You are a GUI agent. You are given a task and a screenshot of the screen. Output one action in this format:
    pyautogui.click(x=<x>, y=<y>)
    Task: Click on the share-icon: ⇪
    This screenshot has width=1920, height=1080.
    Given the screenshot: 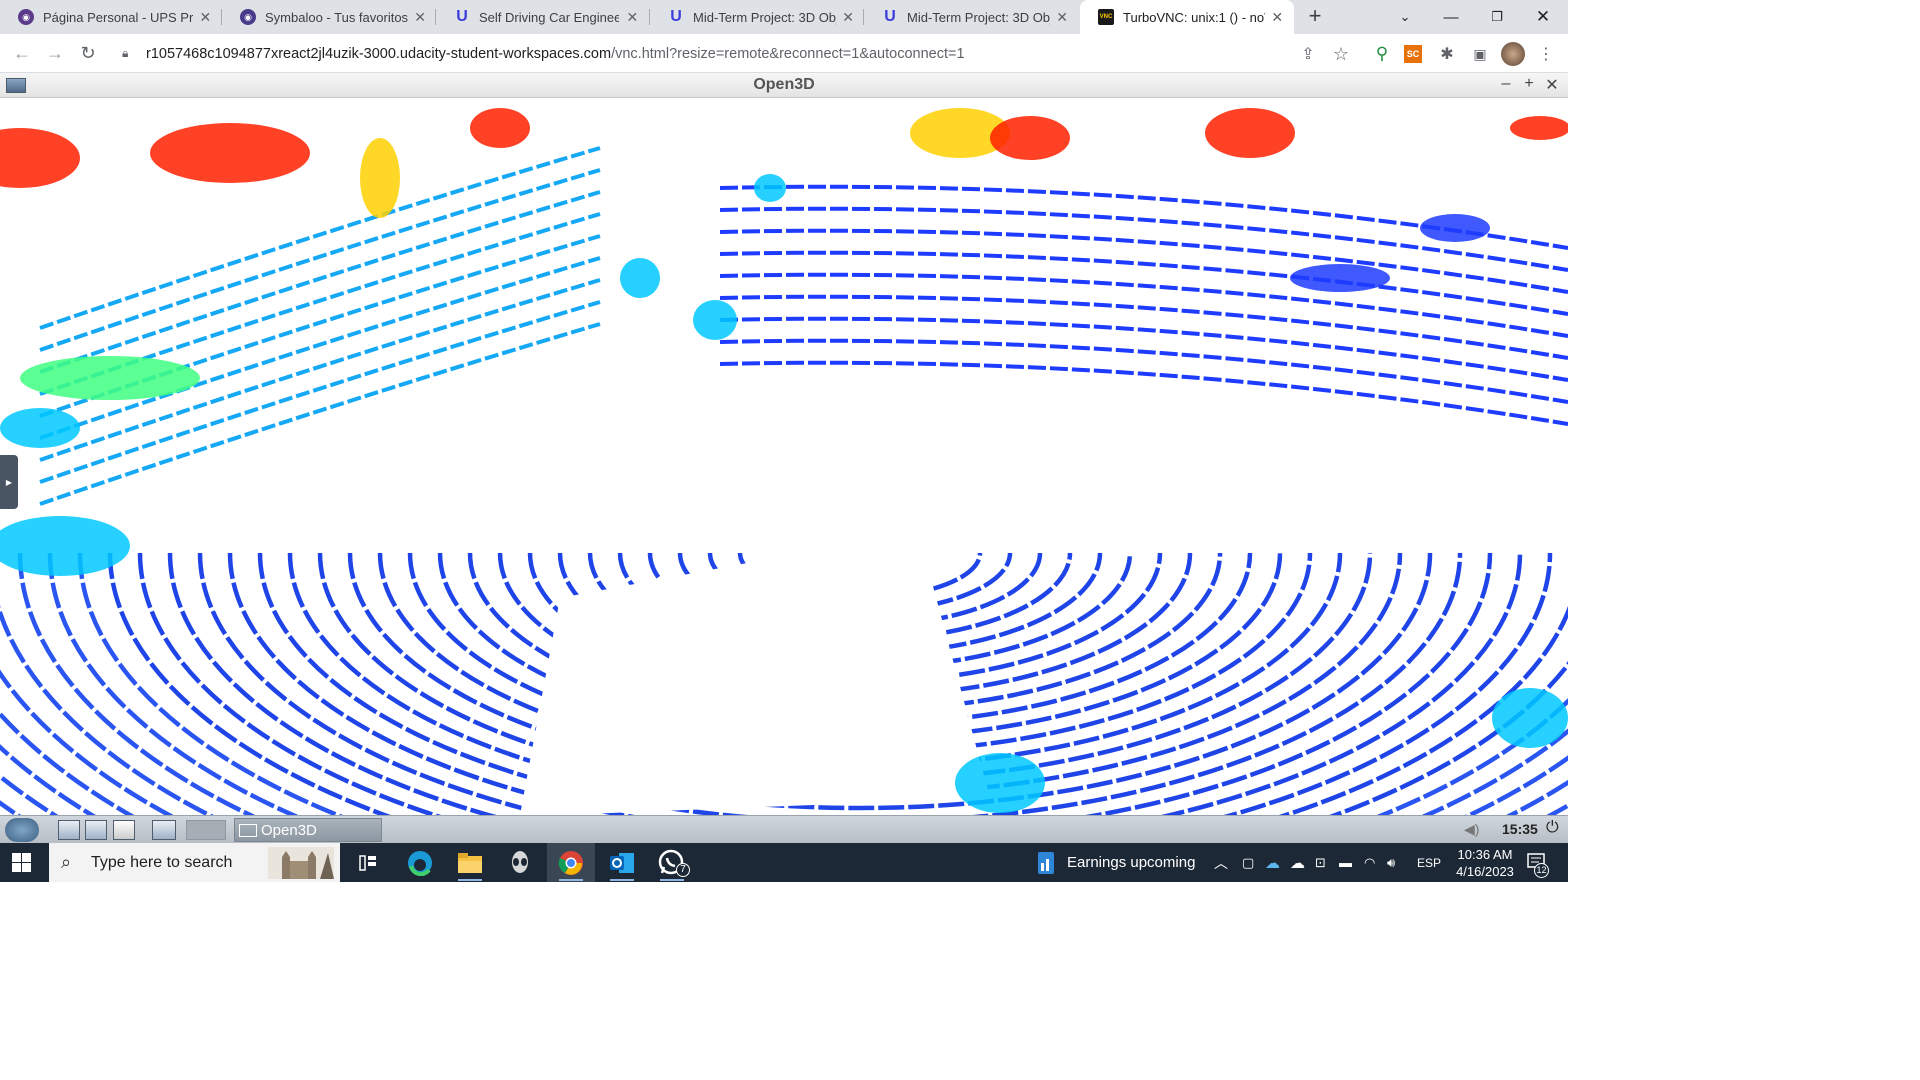 What is the action you would take?
    pyautogui.click(x=1308, y=54)
    